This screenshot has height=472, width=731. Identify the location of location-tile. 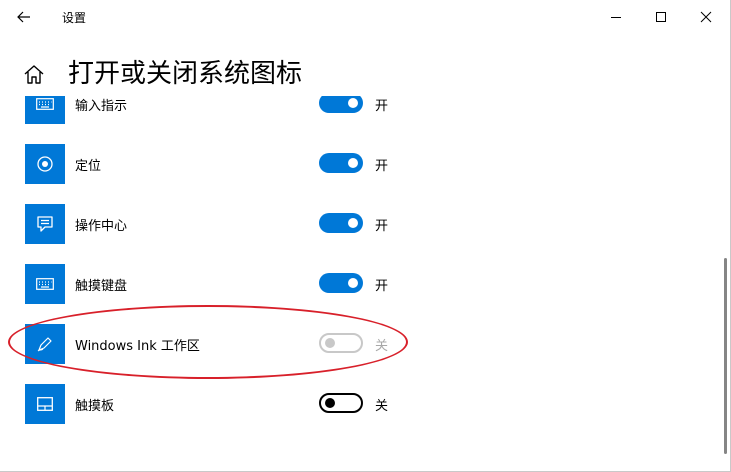
(45, 164).